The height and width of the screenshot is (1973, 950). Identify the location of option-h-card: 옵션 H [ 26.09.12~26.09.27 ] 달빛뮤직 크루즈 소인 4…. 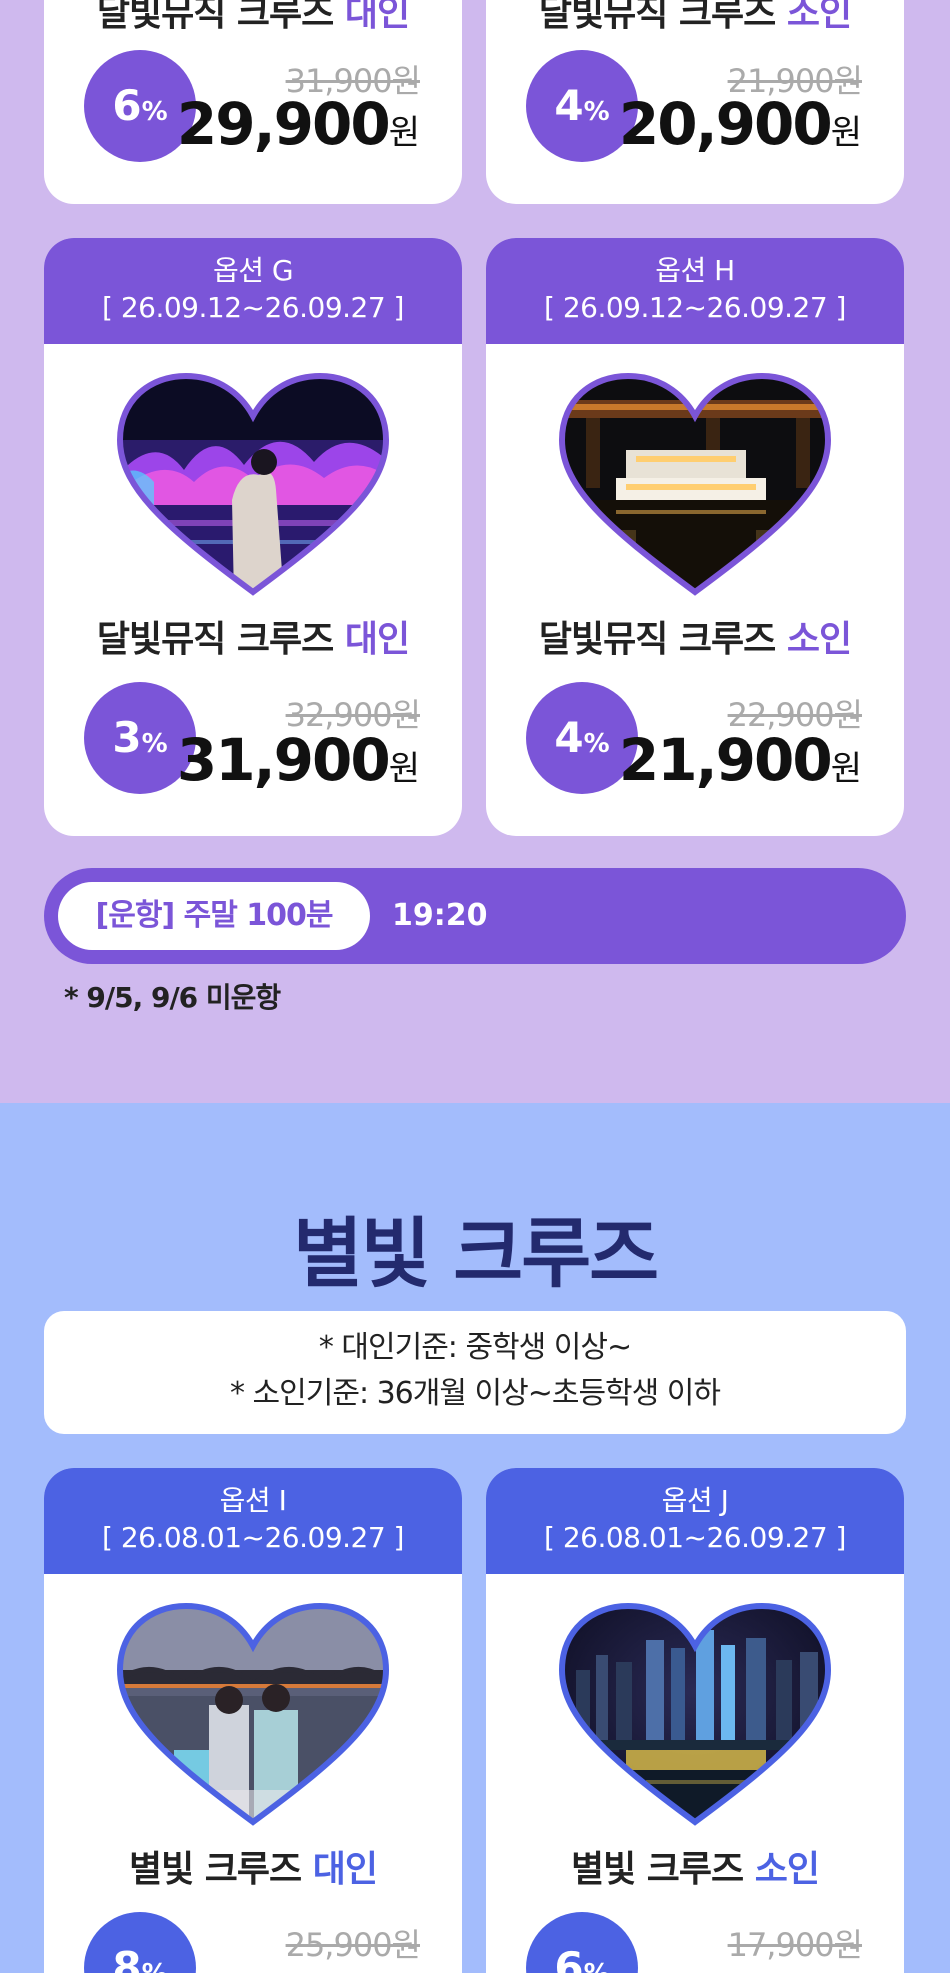
(695, 537).